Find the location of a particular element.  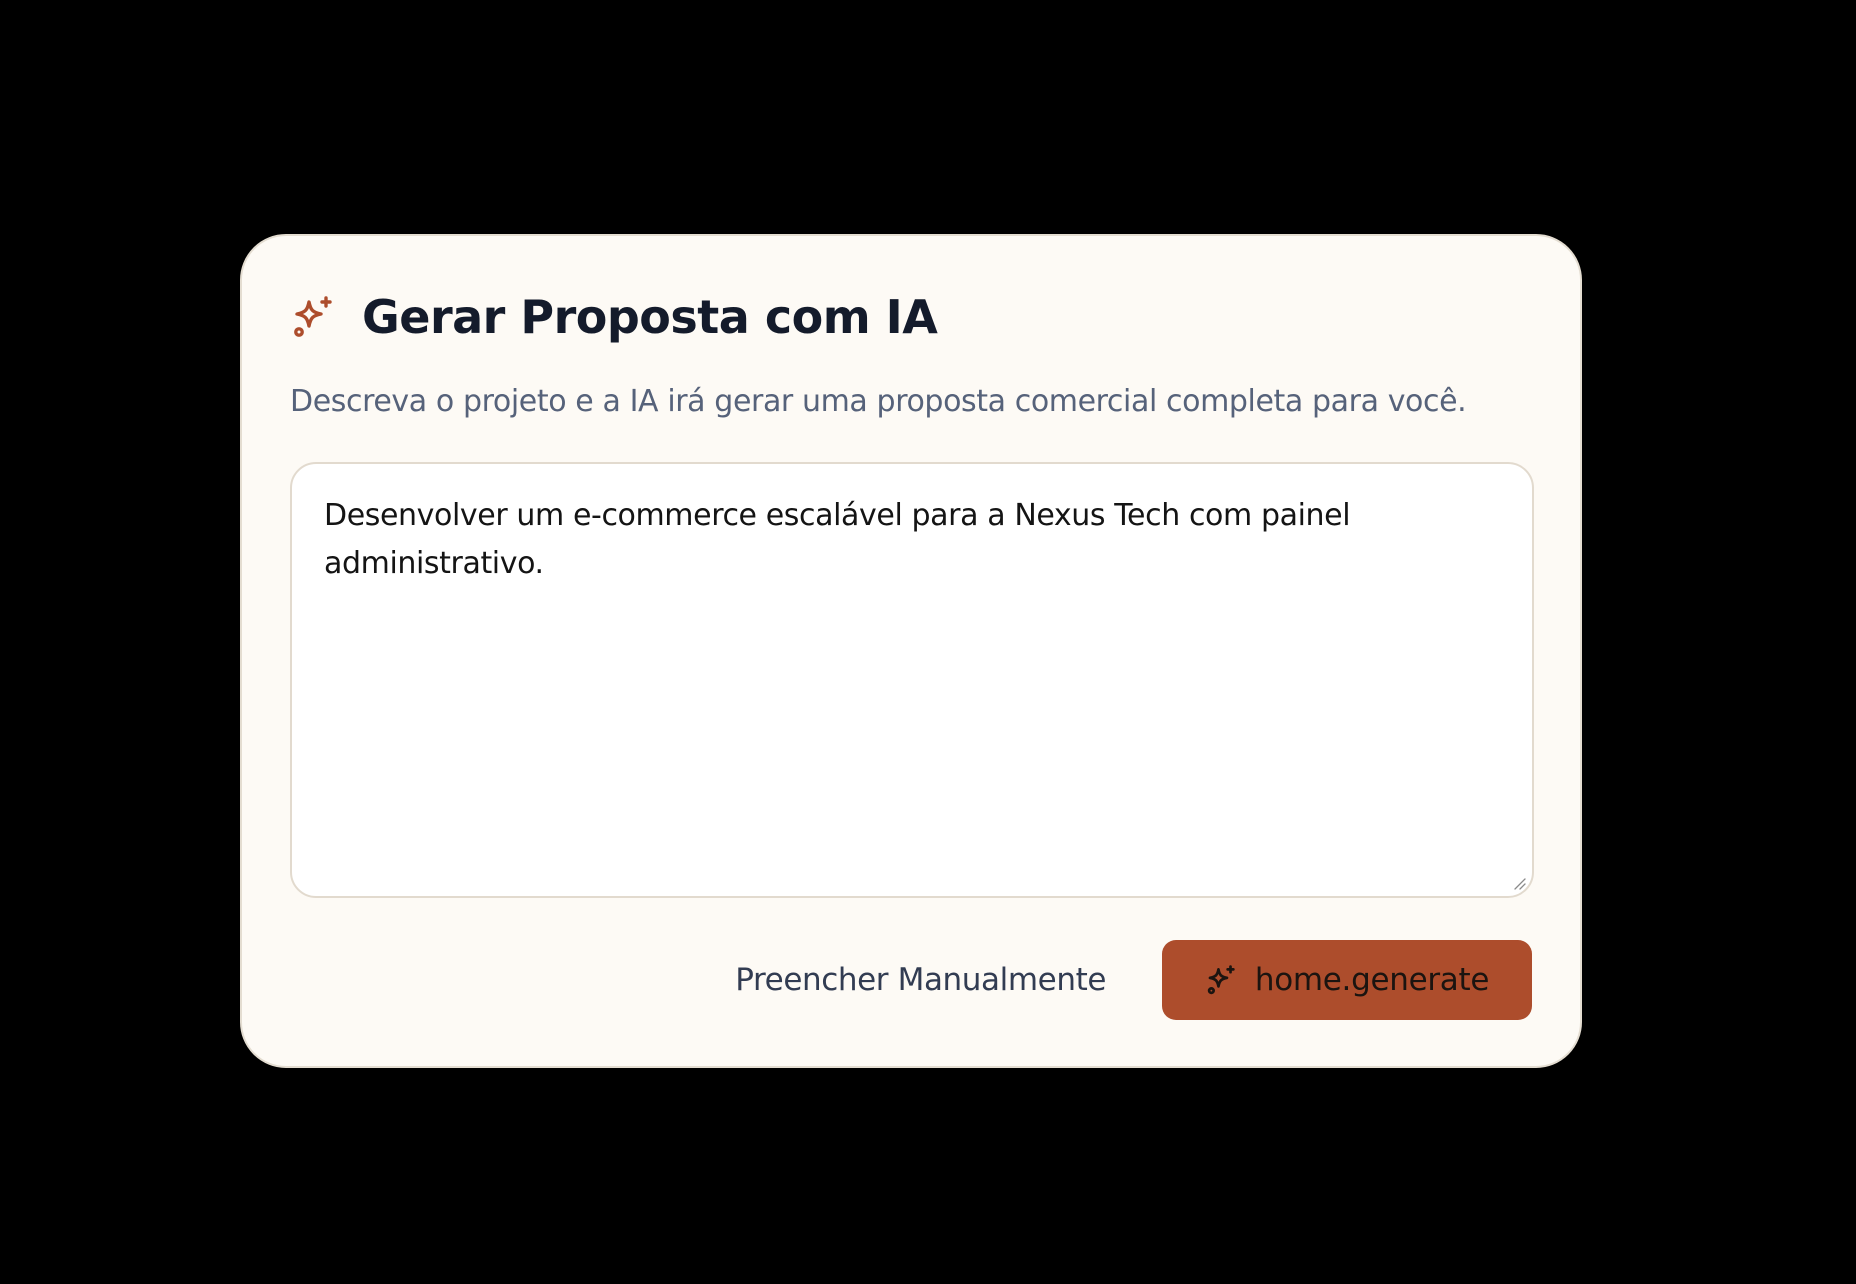

dialog-header: Gerar Proposta com IA is located at coordinates (614, 317).